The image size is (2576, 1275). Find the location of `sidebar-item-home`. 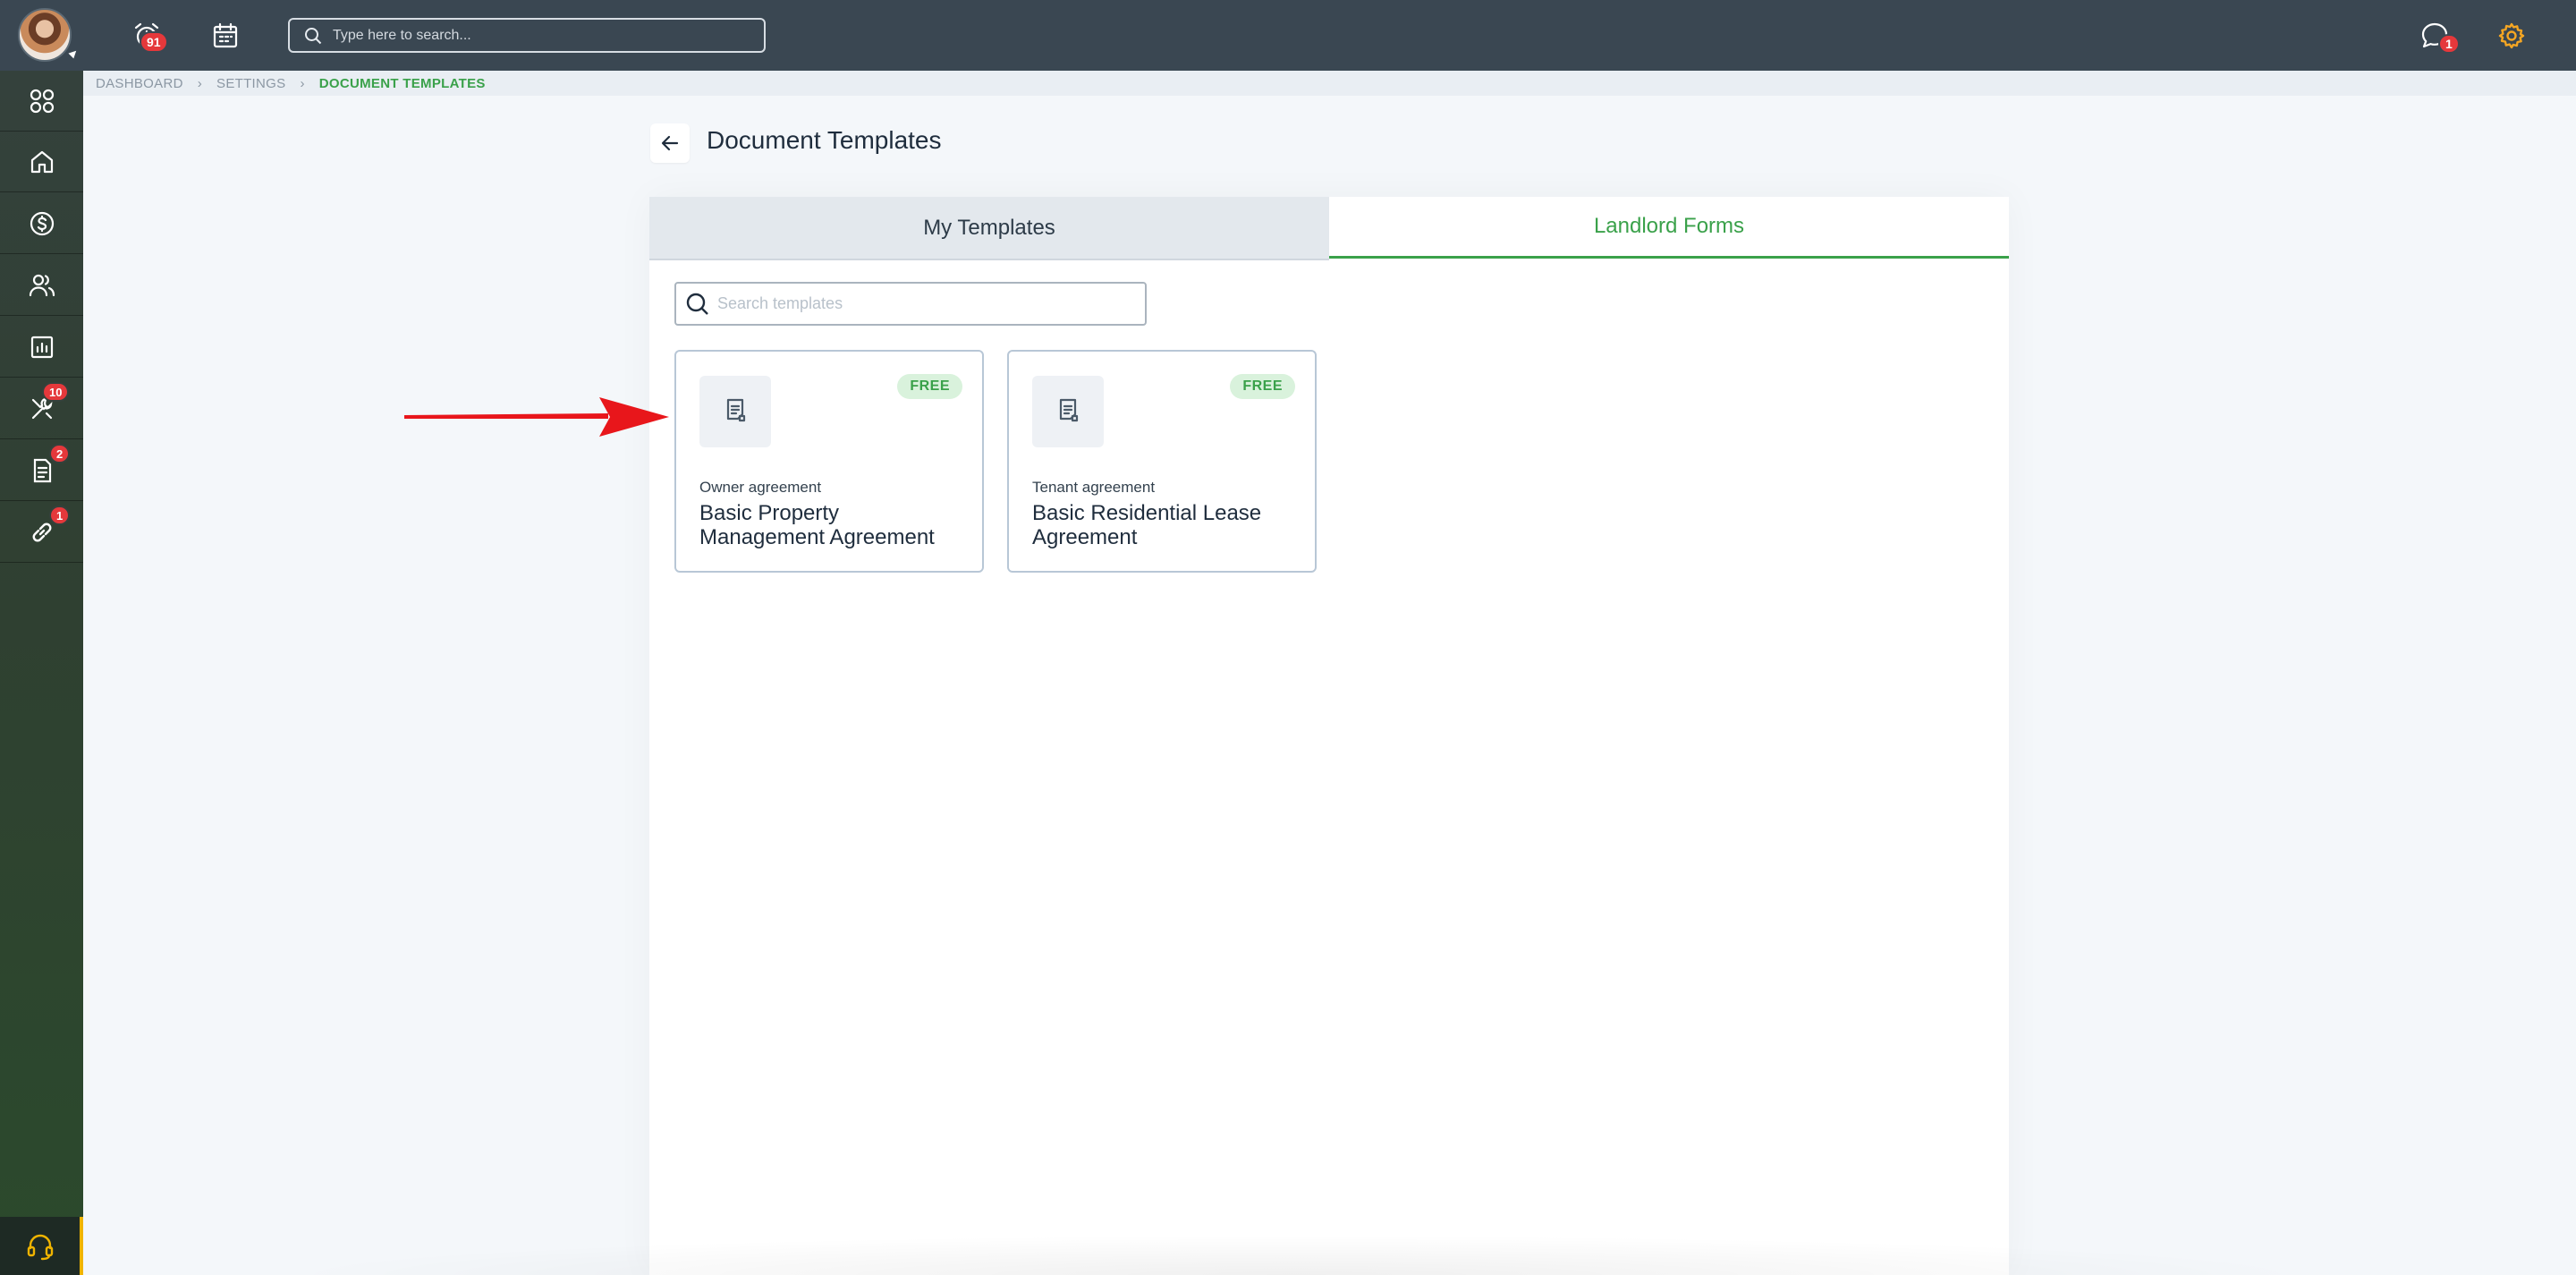

sidebar-item-home is located at coordinates (41, 162).